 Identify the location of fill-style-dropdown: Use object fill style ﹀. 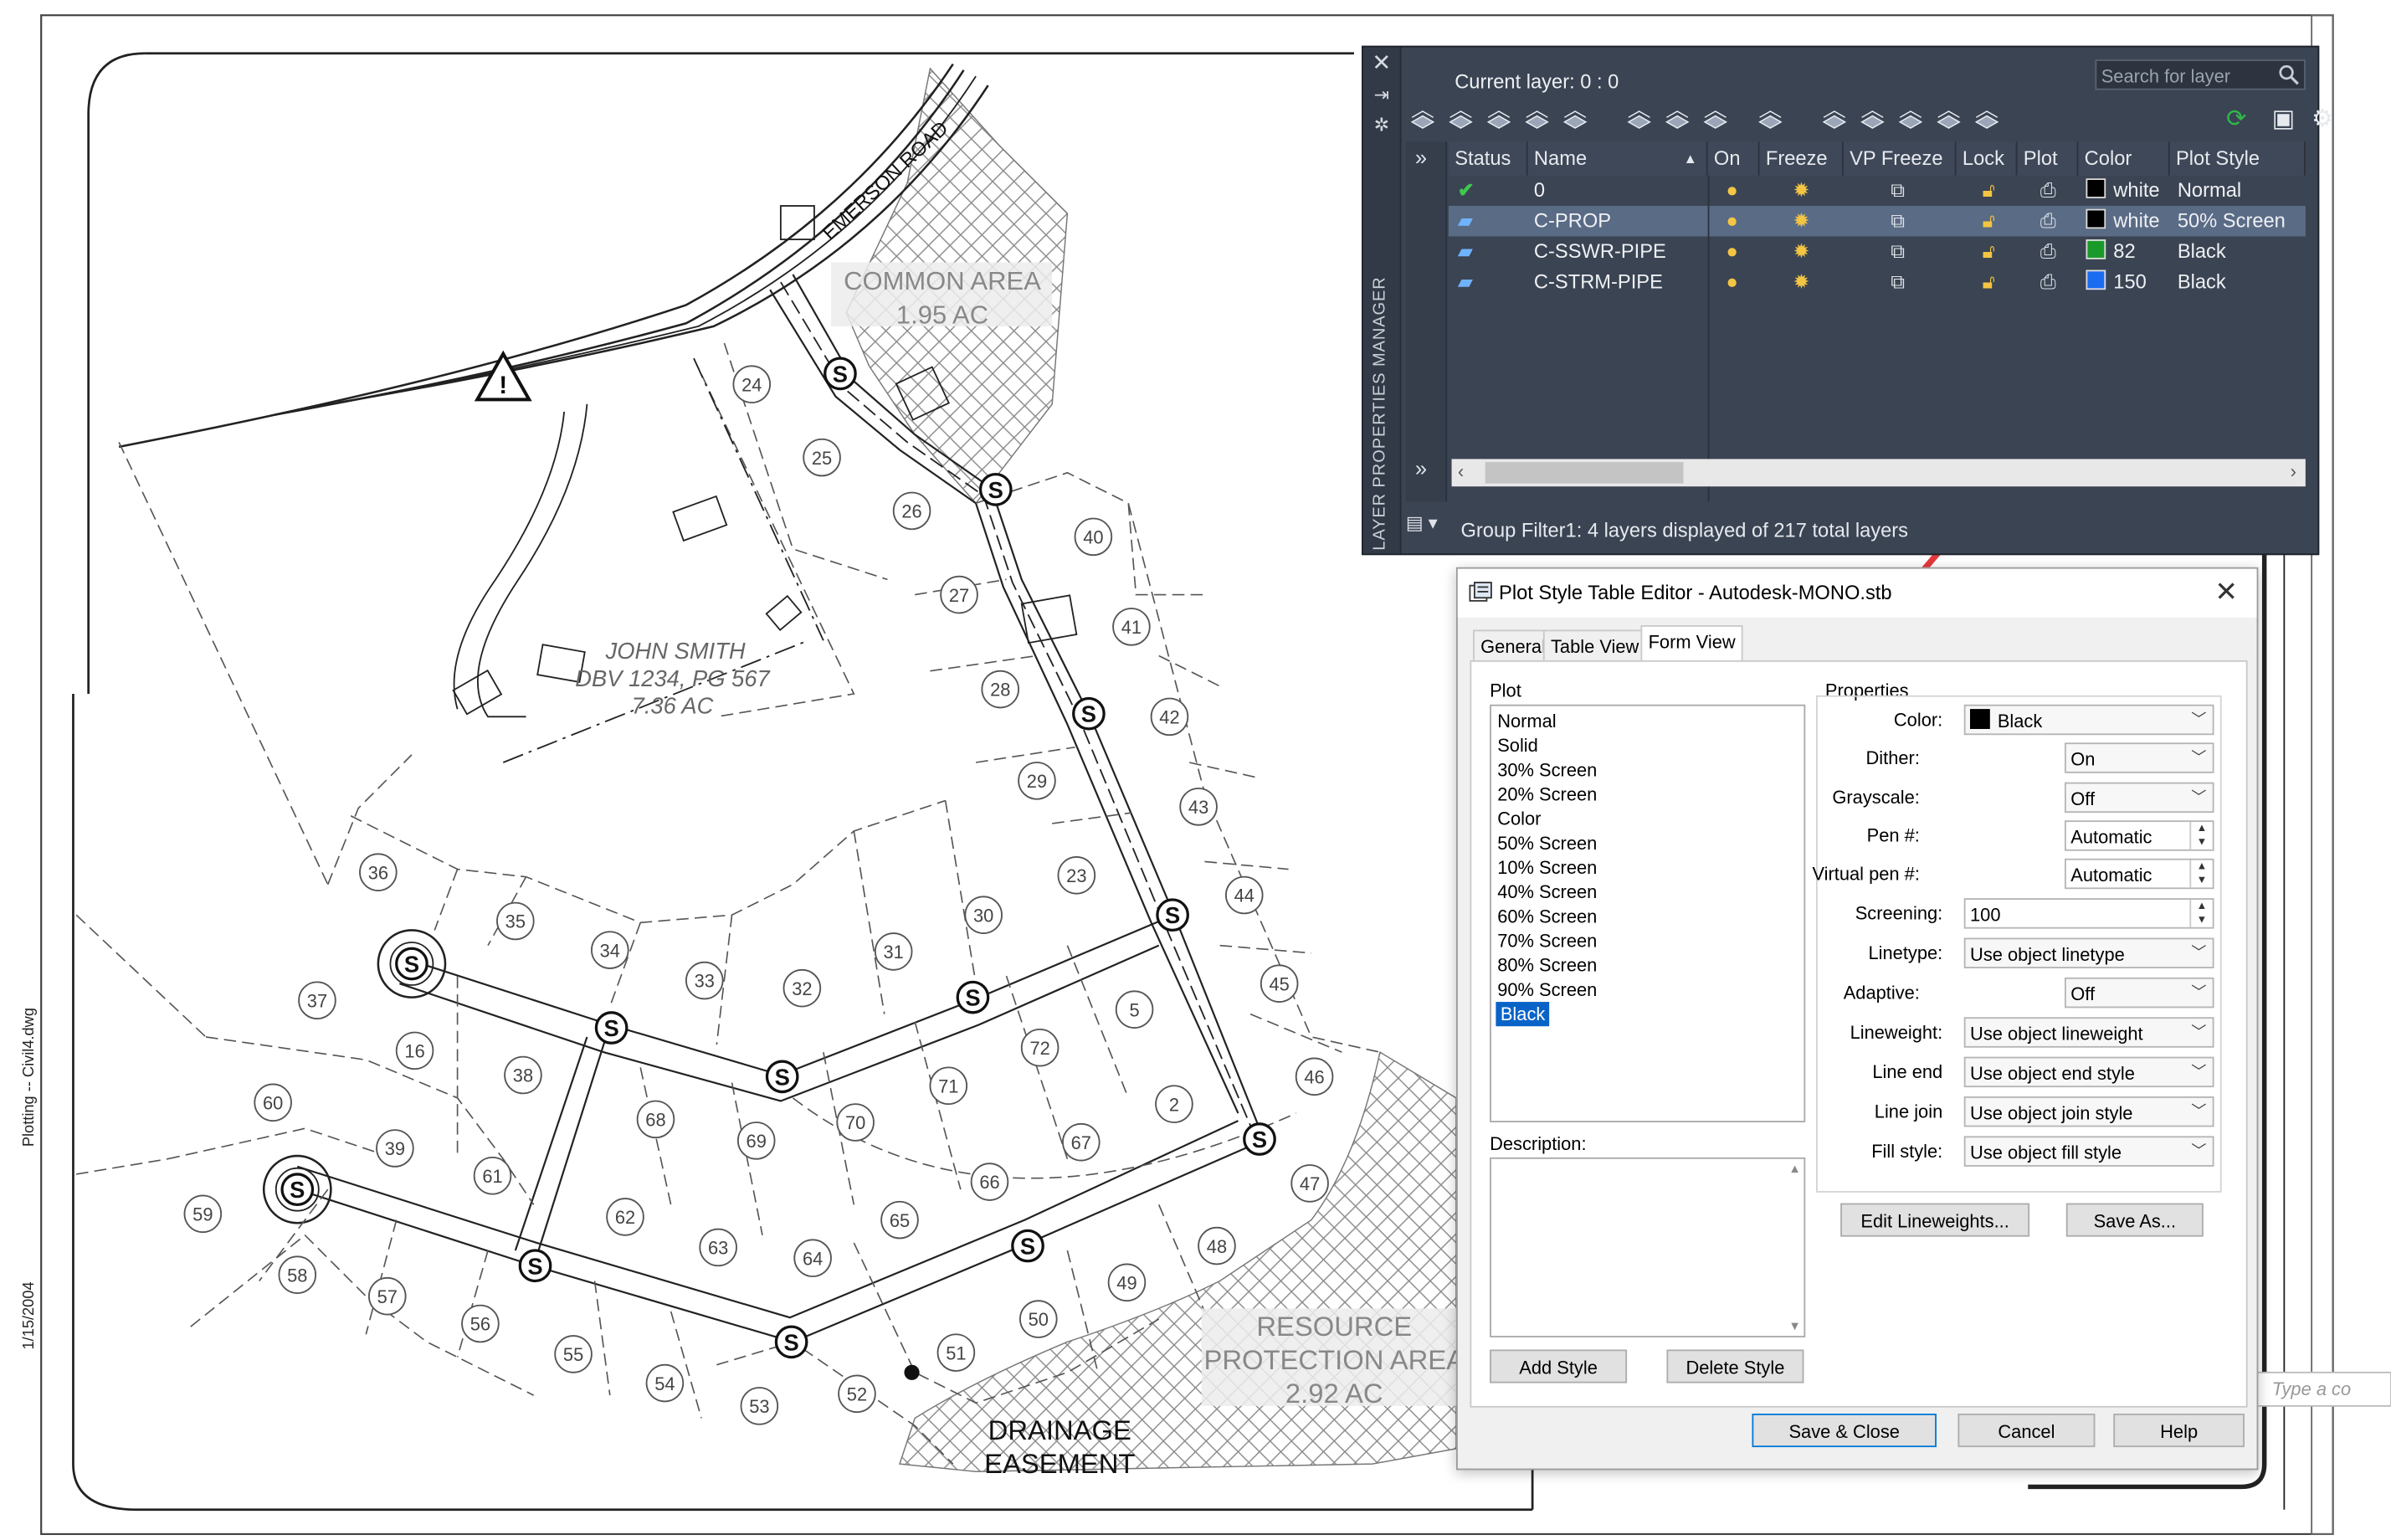
(2089, 1151).